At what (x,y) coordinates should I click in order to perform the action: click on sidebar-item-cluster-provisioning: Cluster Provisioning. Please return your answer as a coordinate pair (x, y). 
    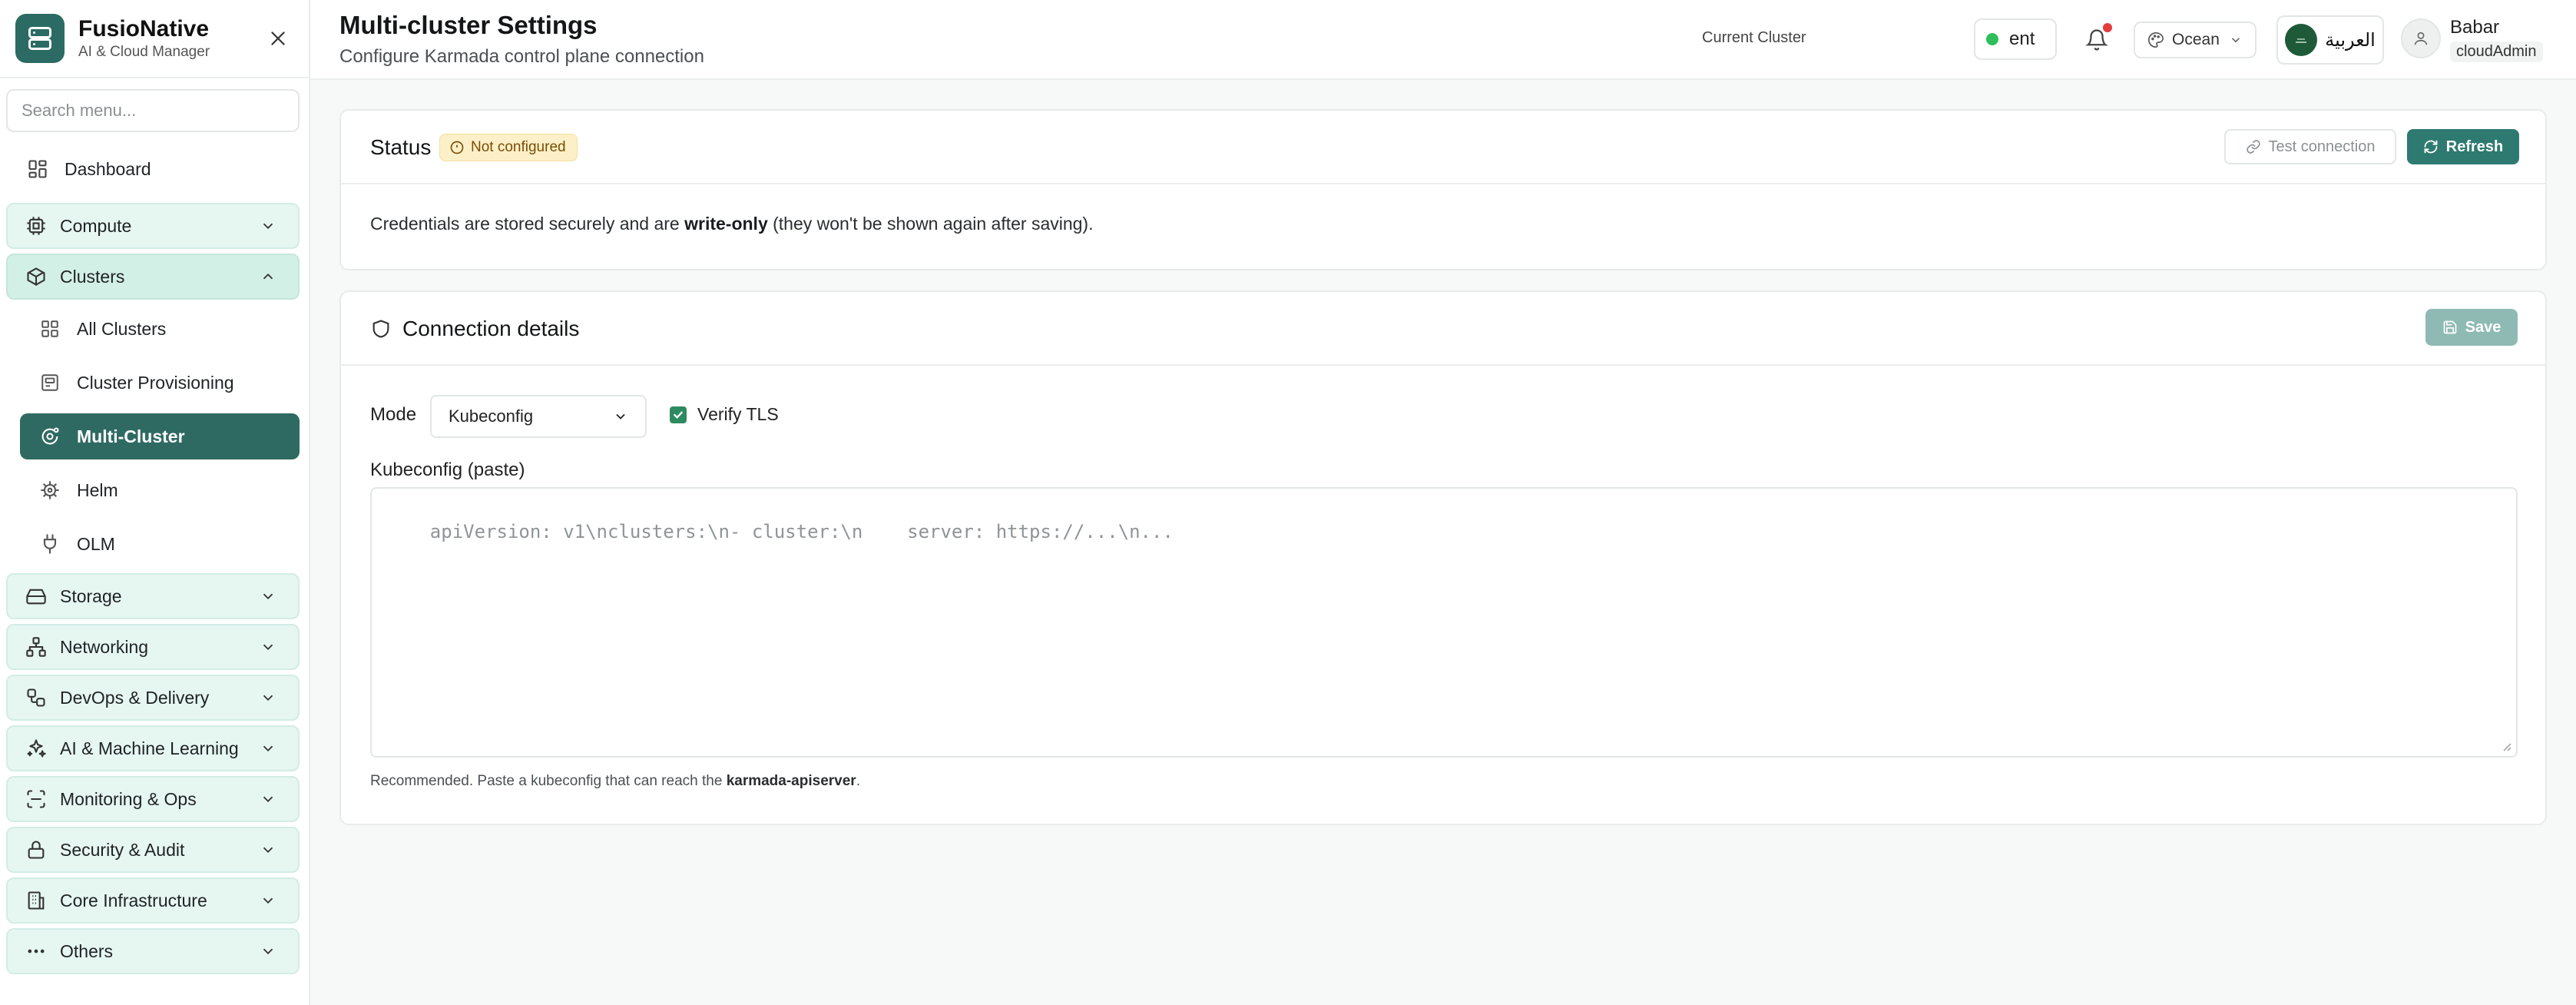
    Looking at the image, I should click on (160, 383).